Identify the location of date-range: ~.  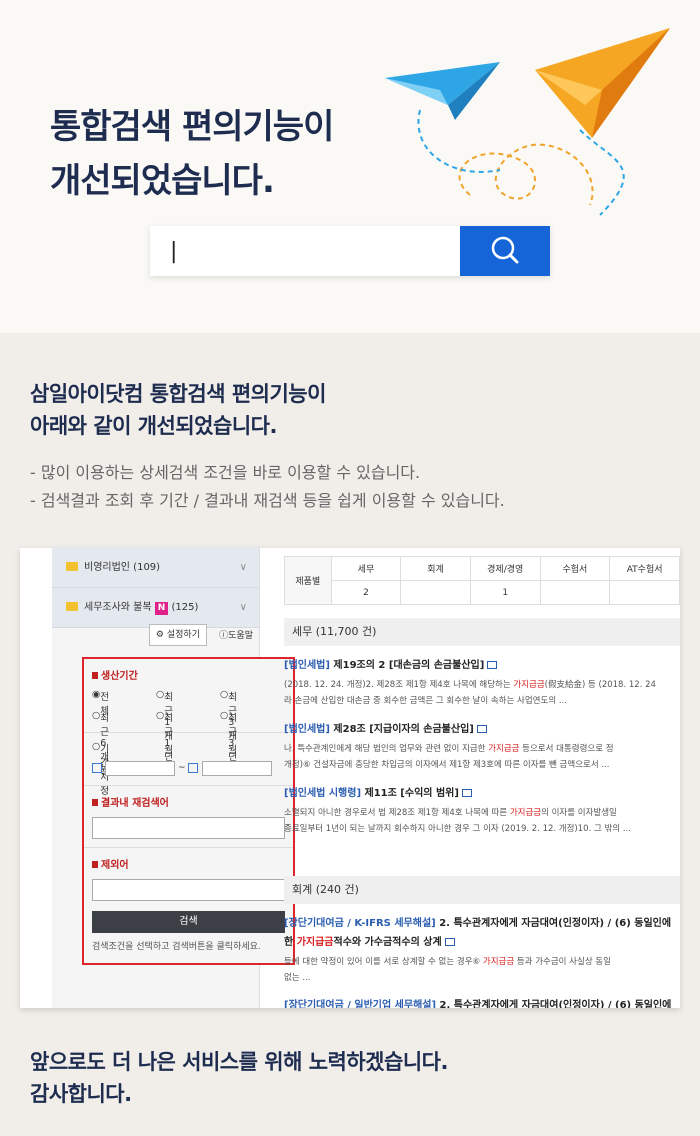
(188, 769).